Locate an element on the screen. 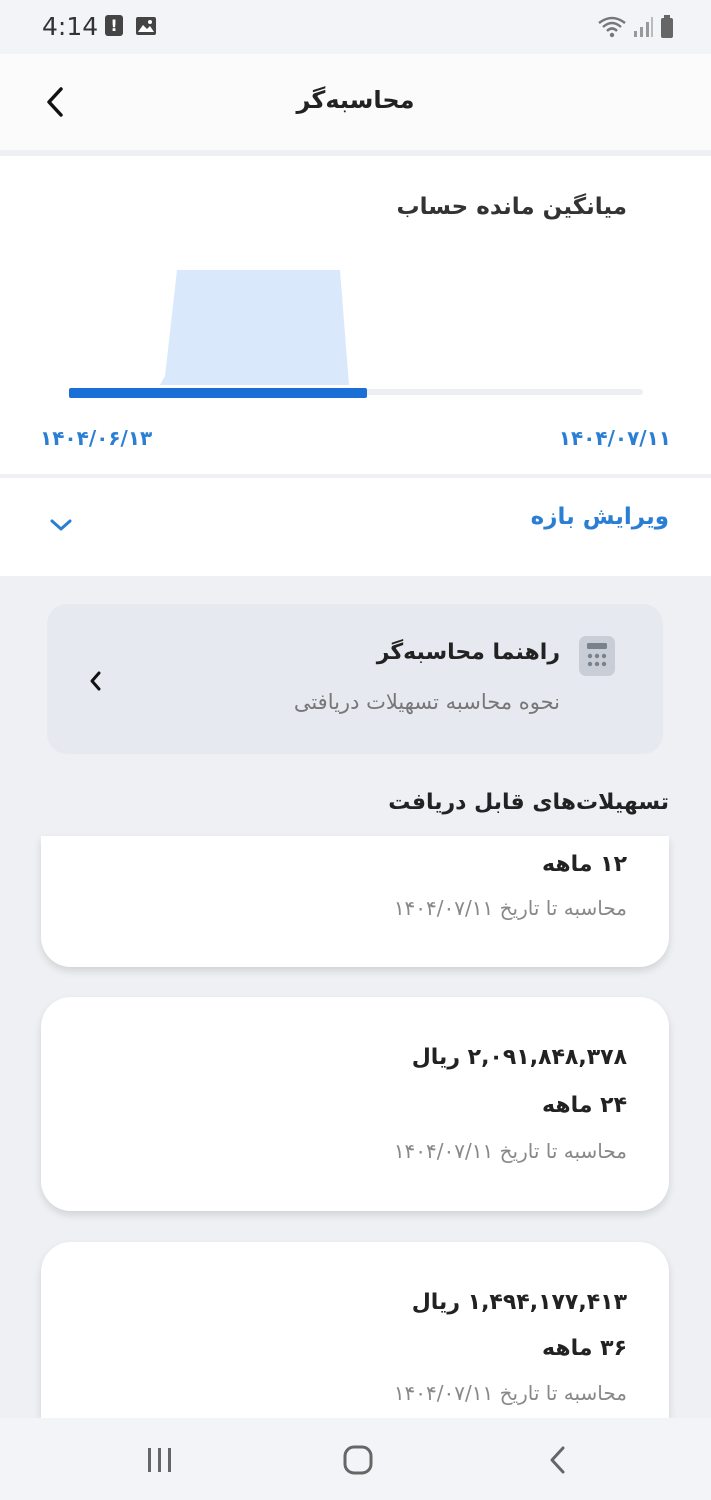  top-app-bar: محاسبه‌گر is located at coordinates (355, 102).